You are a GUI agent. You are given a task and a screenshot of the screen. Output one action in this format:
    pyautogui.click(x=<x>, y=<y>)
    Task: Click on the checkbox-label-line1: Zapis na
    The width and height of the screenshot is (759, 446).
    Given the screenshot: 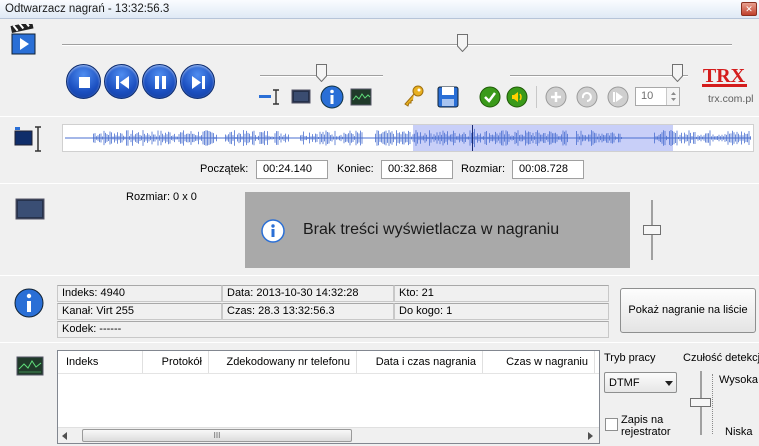 What is the action you would take?
    pyautogui.click(x=642, y=420)
    